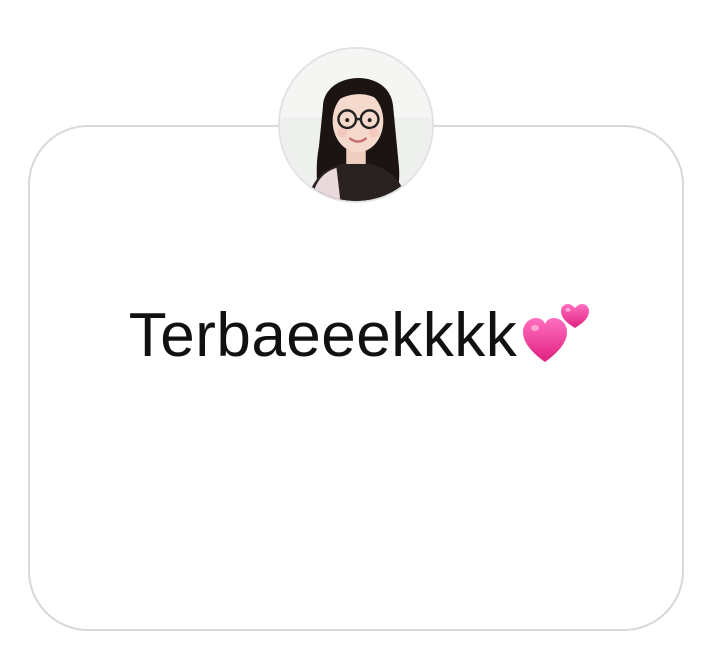 Image resolution: width=720 pixels, height=656 pixels. What do you see at coordinates (323, 335) in the screenshot?
I see `message-text: Terbaeeekkkk` at bounding box center [323, 335].